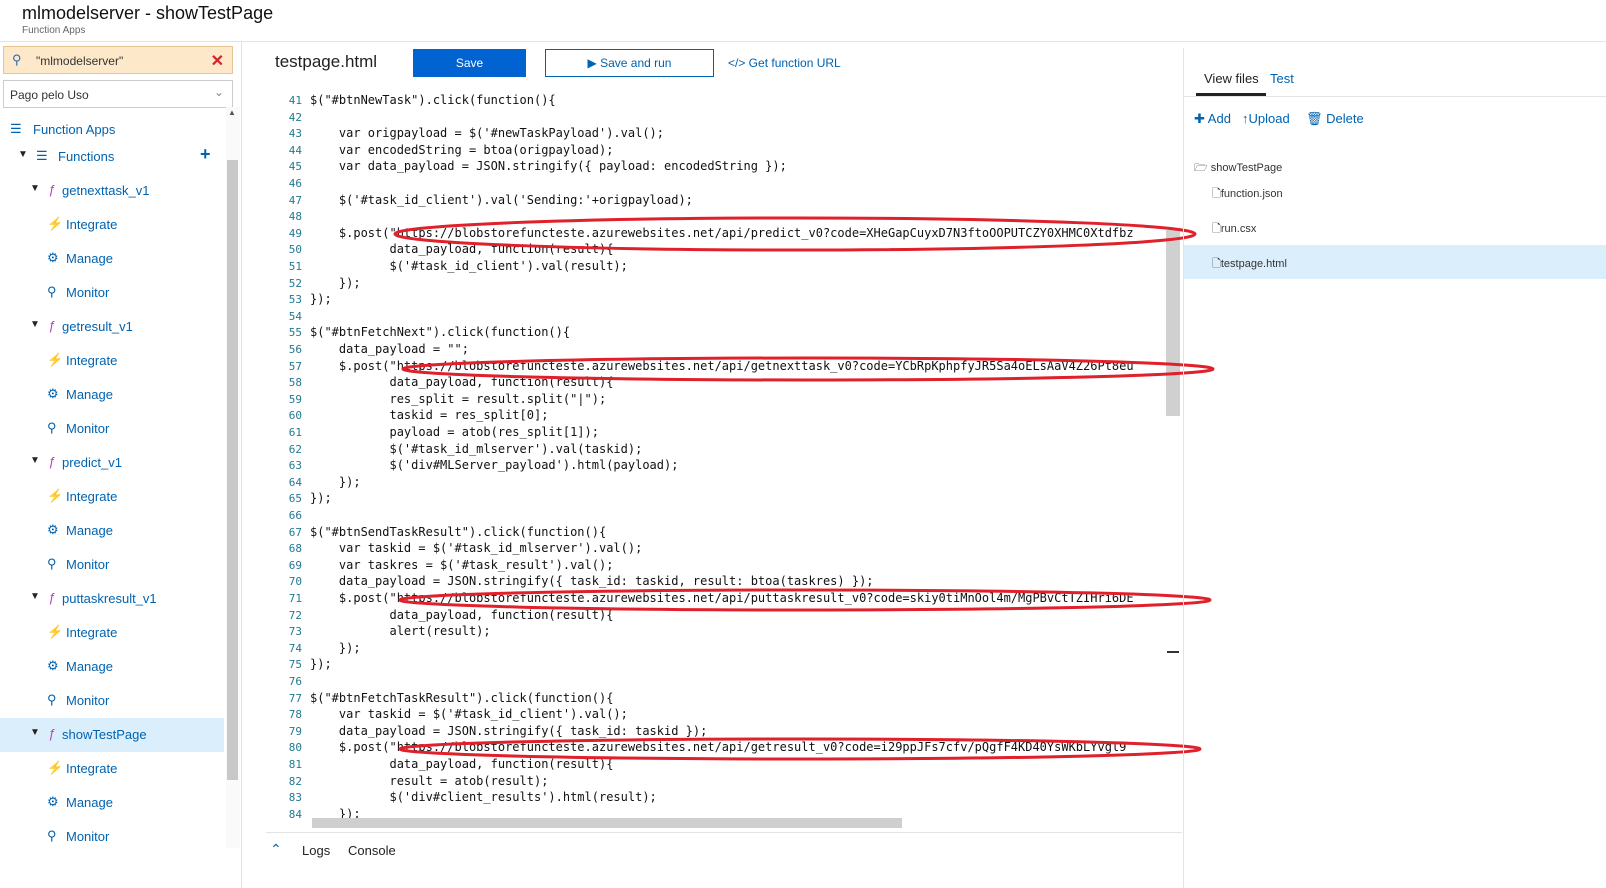 This screenshot has width=1606, height=888. I want to click on nav-showTestPage-integrate: ⚡ Integrate, so click(112, 769).